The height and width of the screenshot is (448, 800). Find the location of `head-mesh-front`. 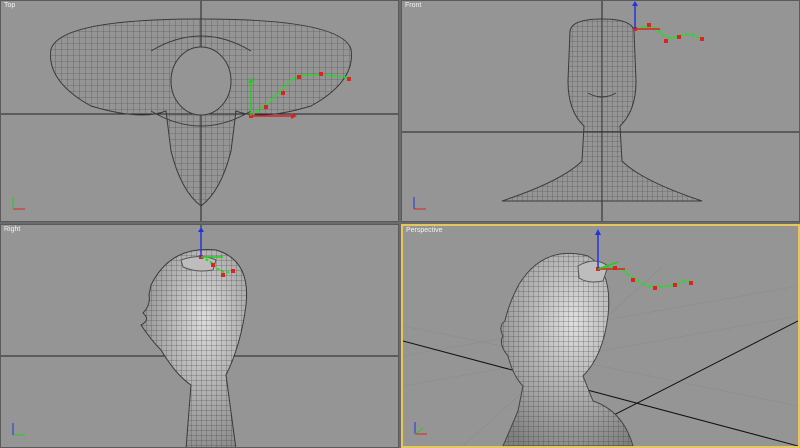

head-mesh-front is located at coordinates (602, 110).